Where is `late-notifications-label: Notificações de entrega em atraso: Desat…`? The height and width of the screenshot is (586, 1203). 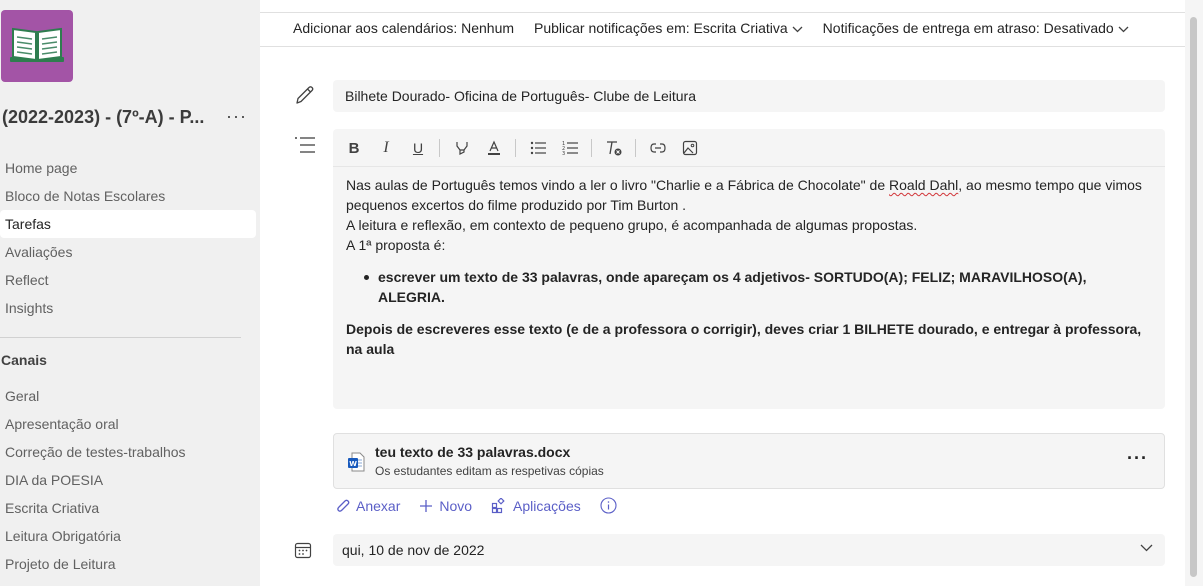 late-notifications-label: Notificações de entrega em atraso: Desat… is located at coordinates (968, 28).